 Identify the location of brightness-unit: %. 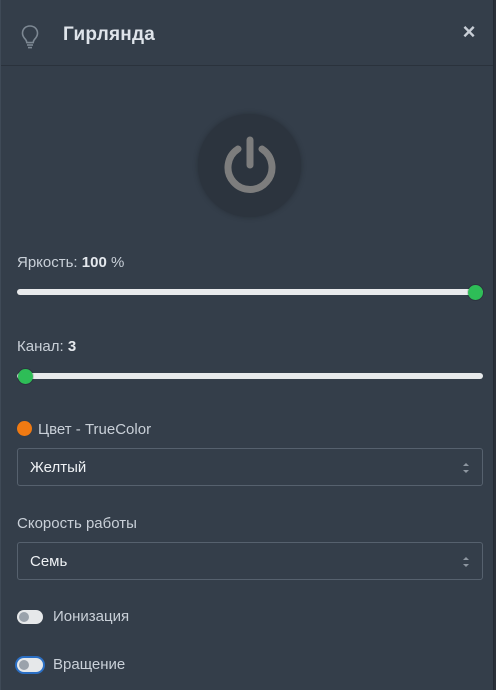
(117, 262).